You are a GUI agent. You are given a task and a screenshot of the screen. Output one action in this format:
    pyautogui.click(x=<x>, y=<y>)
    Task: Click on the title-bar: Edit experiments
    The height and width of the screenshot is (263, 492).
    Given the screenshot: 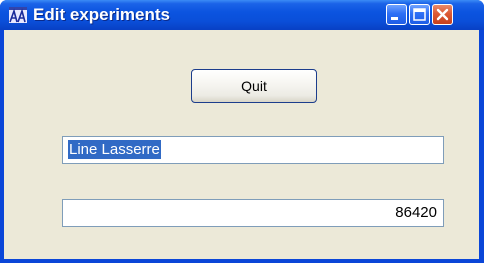 What is the action you would take?
    pyautogui.click(x=242, y=15)
    